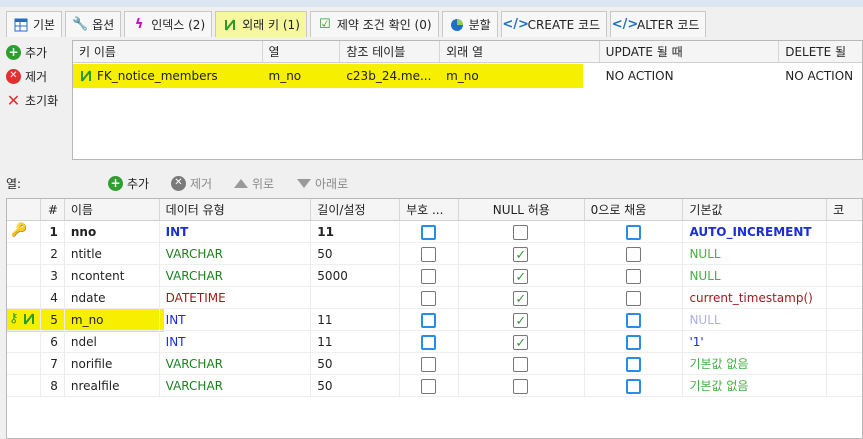  I want to click on tab-partitions: 분할, so click(469, 24).